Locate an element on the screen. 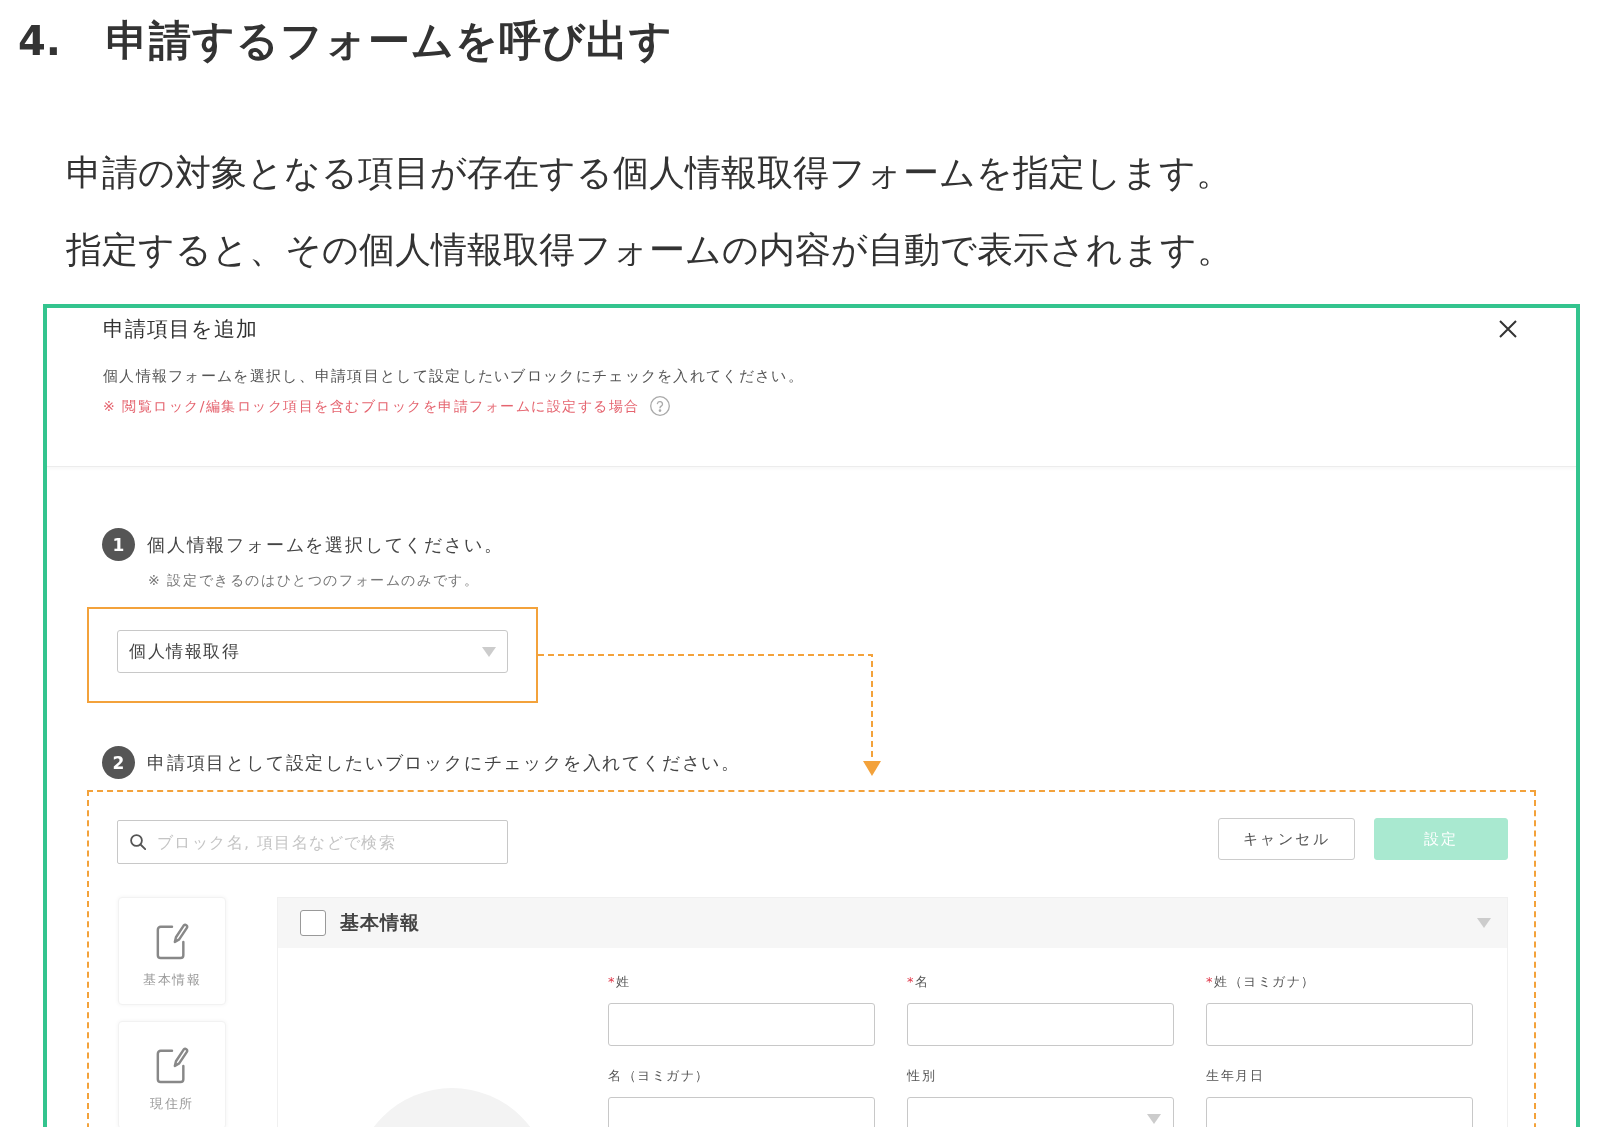 The height and width of the screenshot is (1146, 1600). heading-number: 4. is located at coordinates (40, 41).